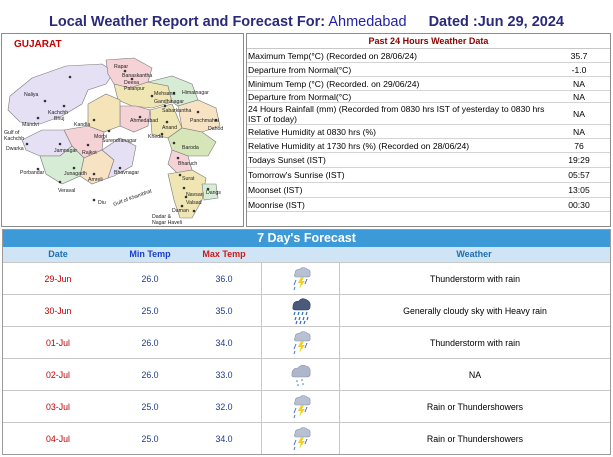  Describe the element at coordinates (428, 160) in the screenshot. I see `past-24h-row: Todays Sunset (IST) 19:29` at that location.